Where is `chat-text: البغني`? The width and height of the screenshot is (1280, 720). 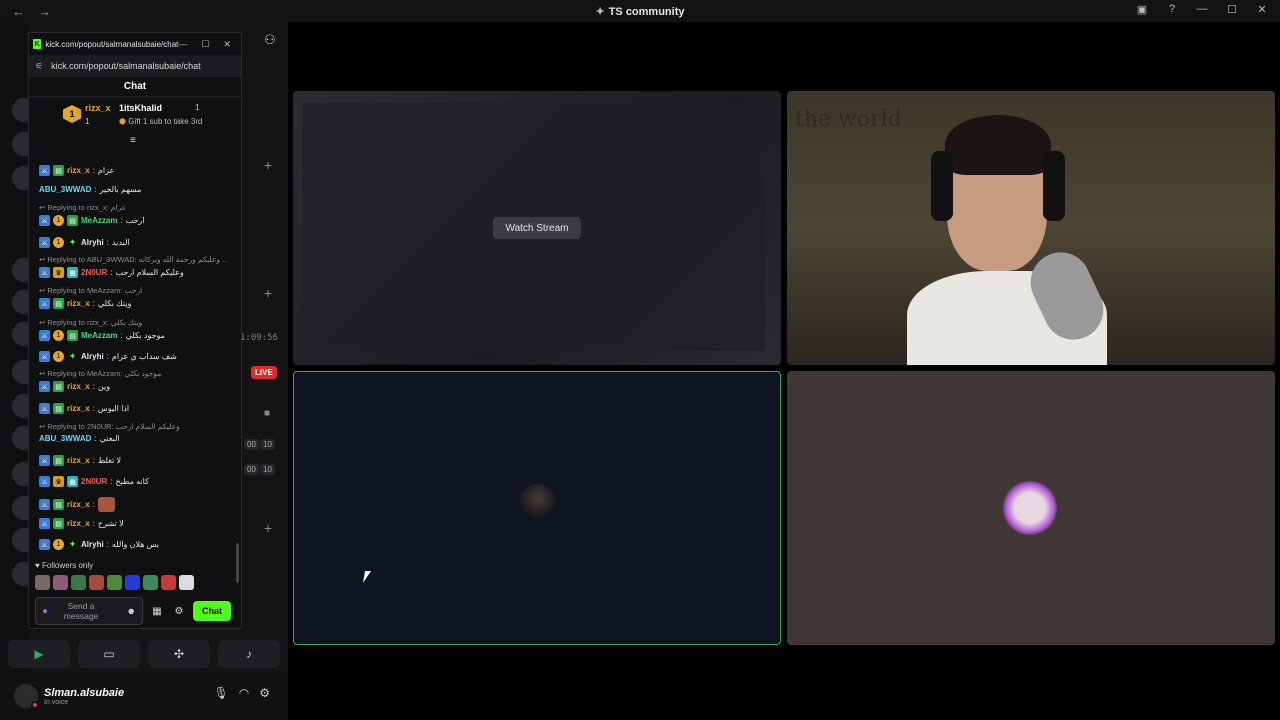 chat-text: البغني is located at coordinates (109, 438).